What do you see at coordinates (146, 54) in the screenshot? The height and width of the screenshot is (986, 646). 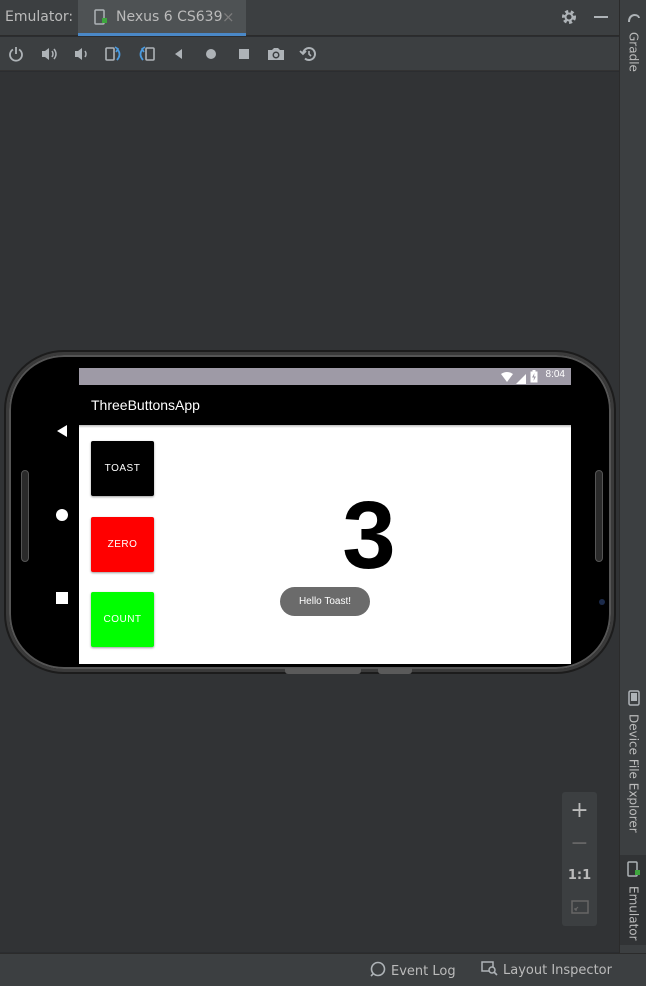 I see `rotate-right-icon` at bounding box center [146, 54].